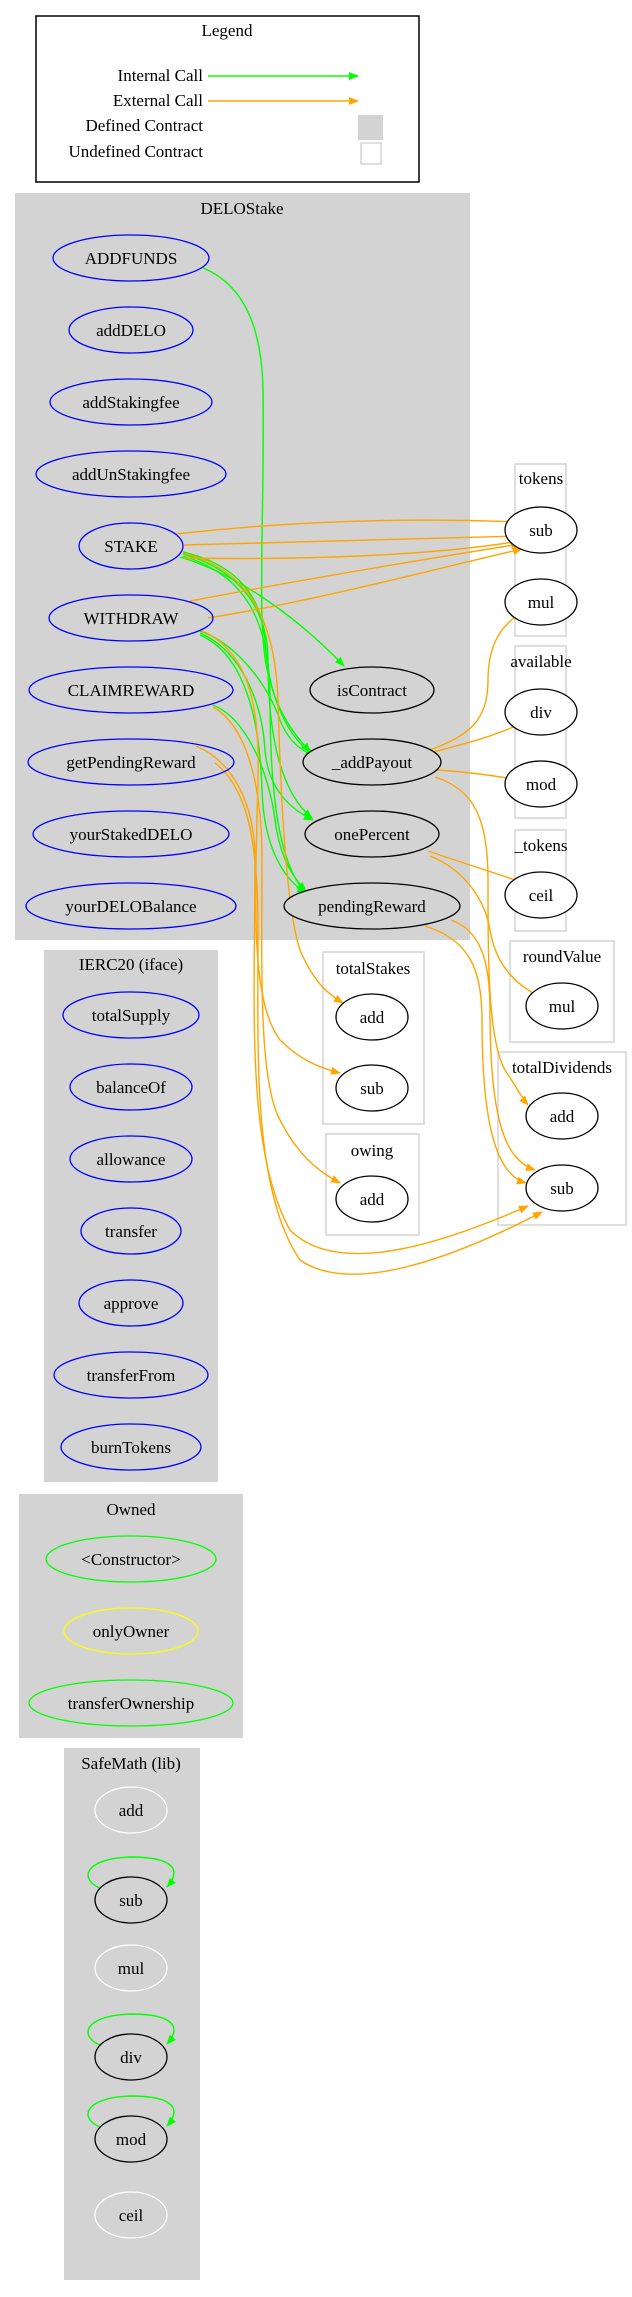 This screenshot has width=632, height=2297. Describe the element at coordinates (131, 1231) in the screenshot. I see `node-label: transfer` at that location.